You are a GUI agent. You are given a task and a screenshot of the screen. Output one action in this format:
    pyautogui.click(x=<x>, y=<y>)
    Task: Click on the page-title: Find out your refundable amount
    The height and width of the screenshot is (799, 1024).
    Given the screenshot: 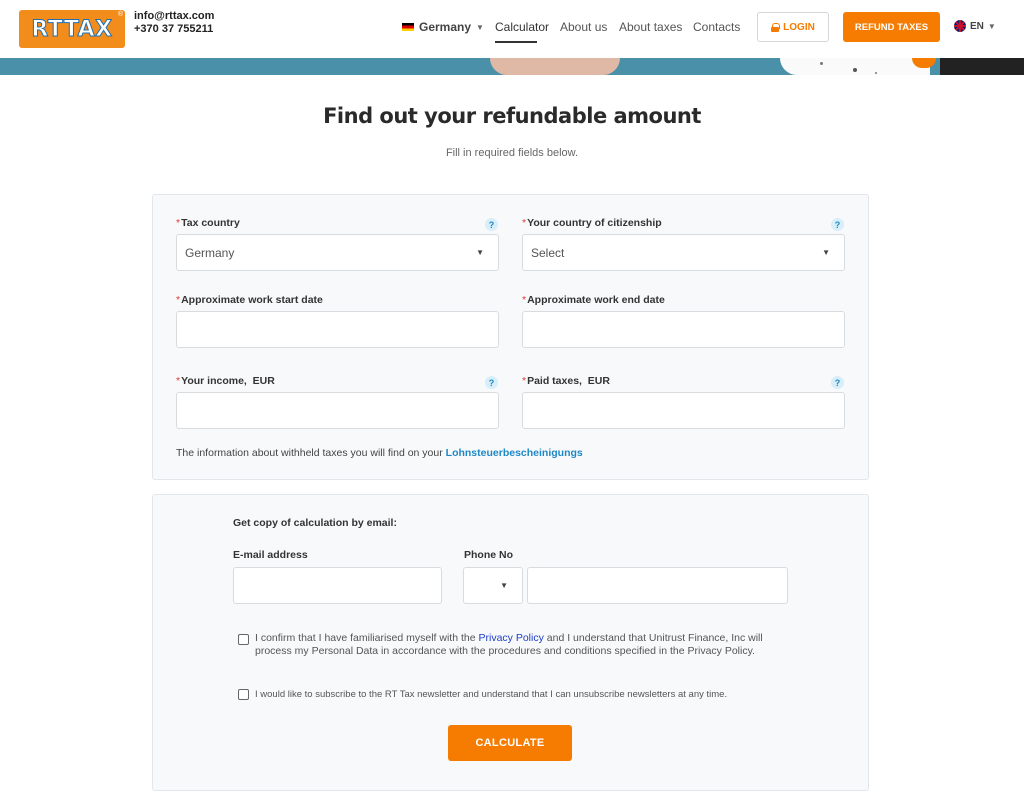 What is the action you would take?
    pyautogui.click(x=512, y=116)
    